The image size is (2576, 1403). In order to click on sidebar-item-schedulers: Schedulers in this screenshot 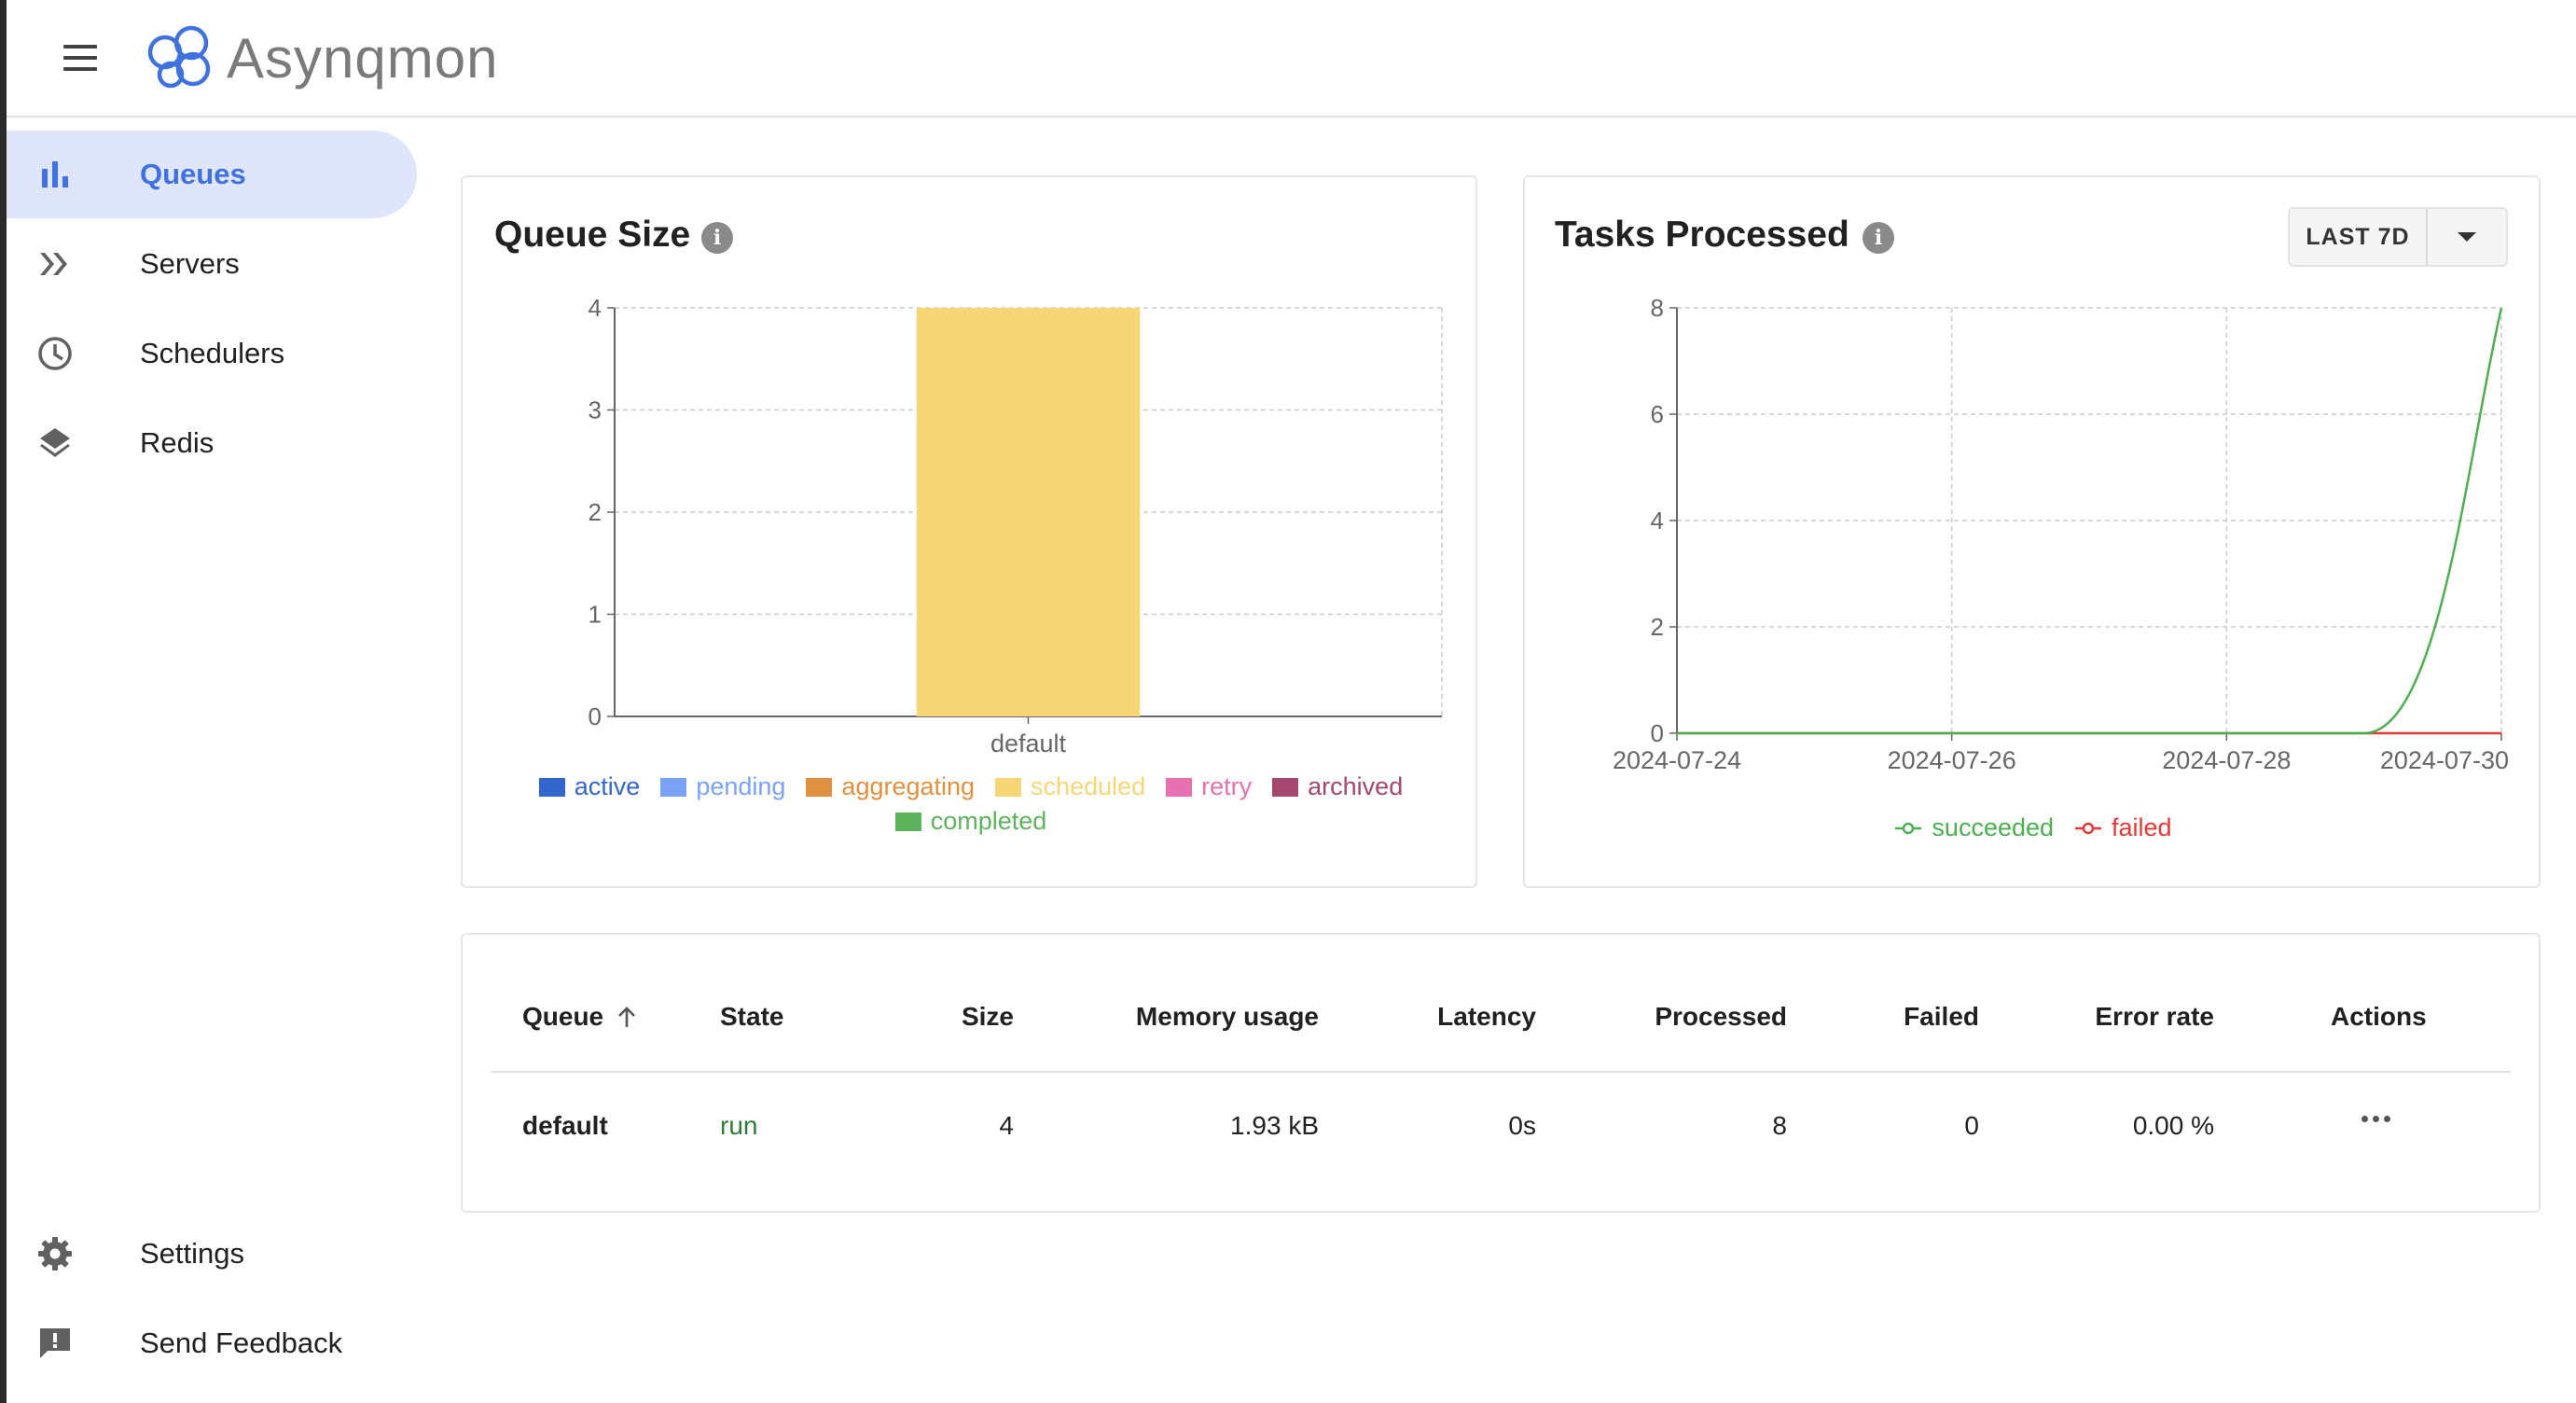, I will do `click(212, 353)`.